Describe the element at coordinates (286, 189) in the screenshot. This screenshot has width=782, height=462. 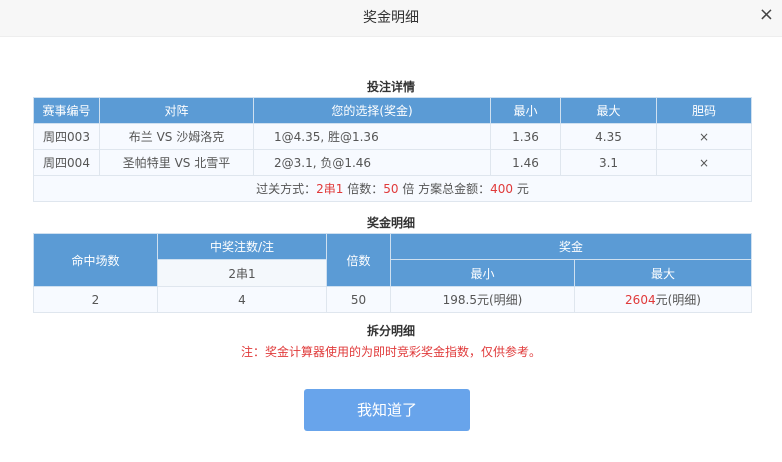
I see `pass-label: 过关方式：` at that location.